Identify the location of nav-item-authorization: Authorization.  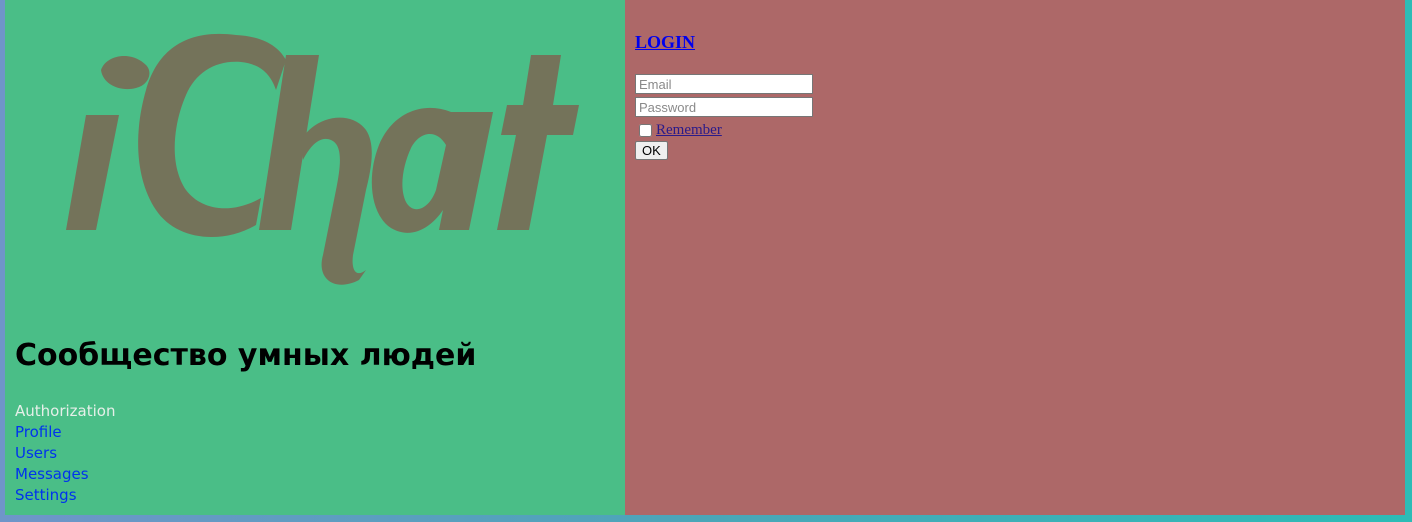
(65, 411).